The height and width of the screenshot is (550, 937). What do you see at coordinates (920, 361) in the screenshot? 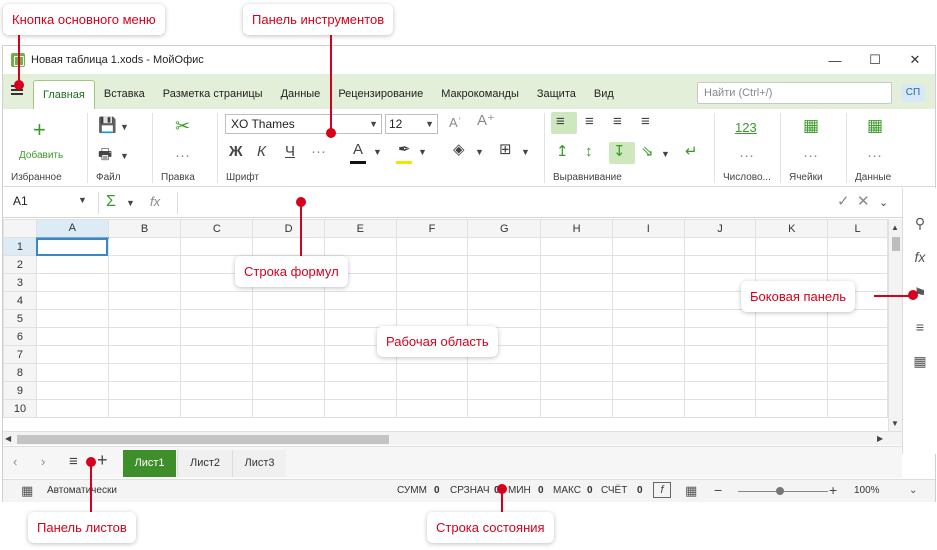
I see `table-settings-icon: ▦` at bounding box center [920, 361].